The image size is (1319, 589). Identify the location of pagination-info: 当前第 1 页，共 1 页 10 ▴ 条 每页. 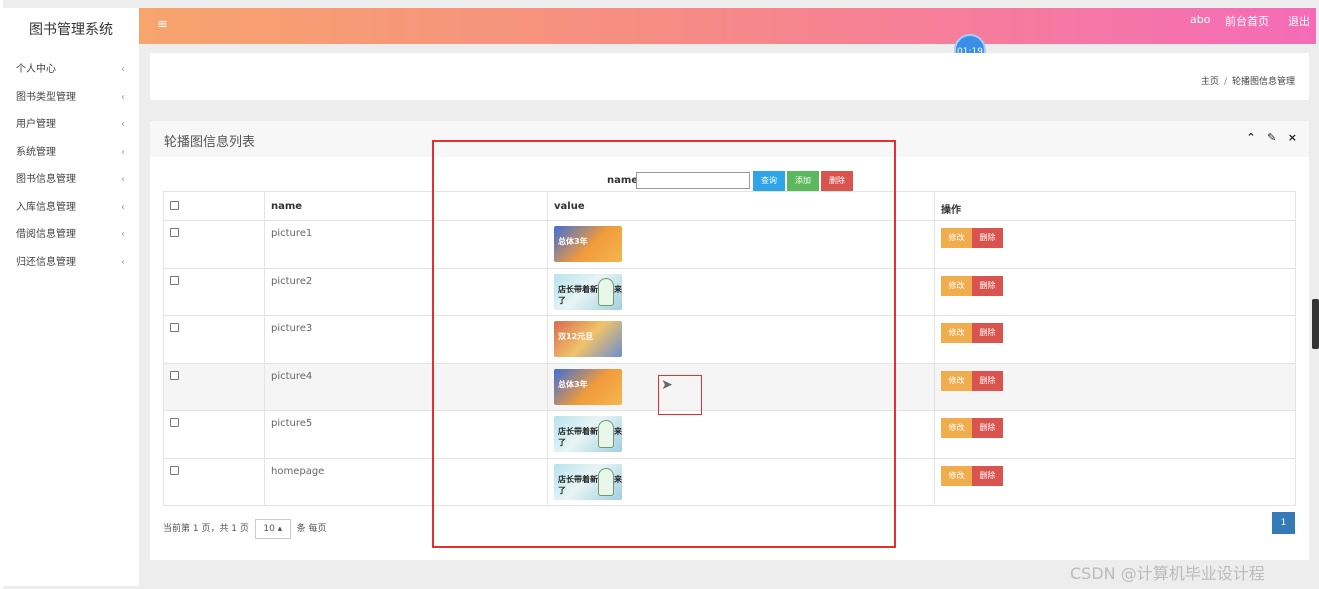
(245, 529).